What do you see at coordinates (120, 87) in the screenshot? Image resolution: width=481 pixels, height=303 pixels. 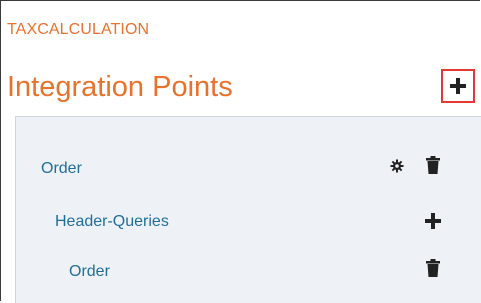 I see `page-title: Integration Points` at bounding box center [120, 87].